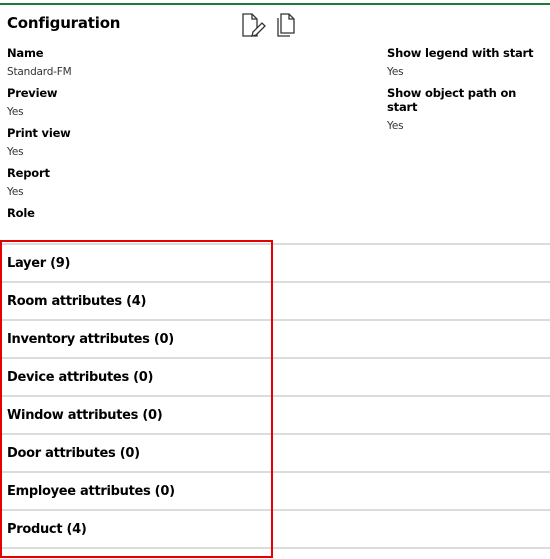 This screenshot has width=550, height=559. What do you see at coordinates (275, 4) in the screenshot?
I see `header-accent-rule` at bounding box center [275, 4].